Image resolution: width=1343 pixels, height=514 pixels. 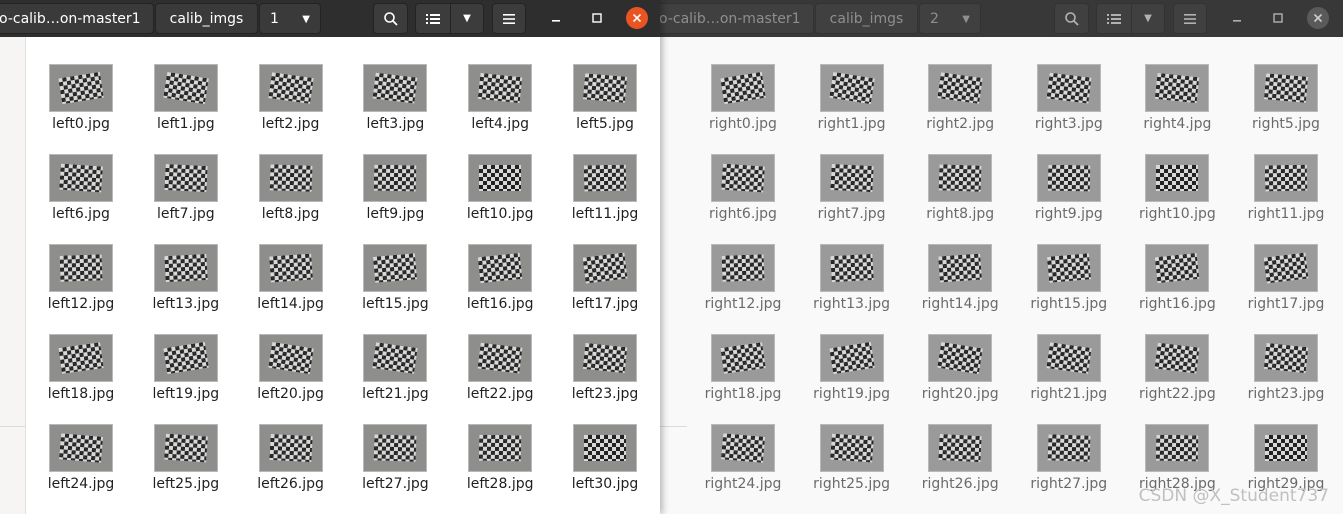 I want to click on file-item: right12.jpg, so click(x=743, y=278).